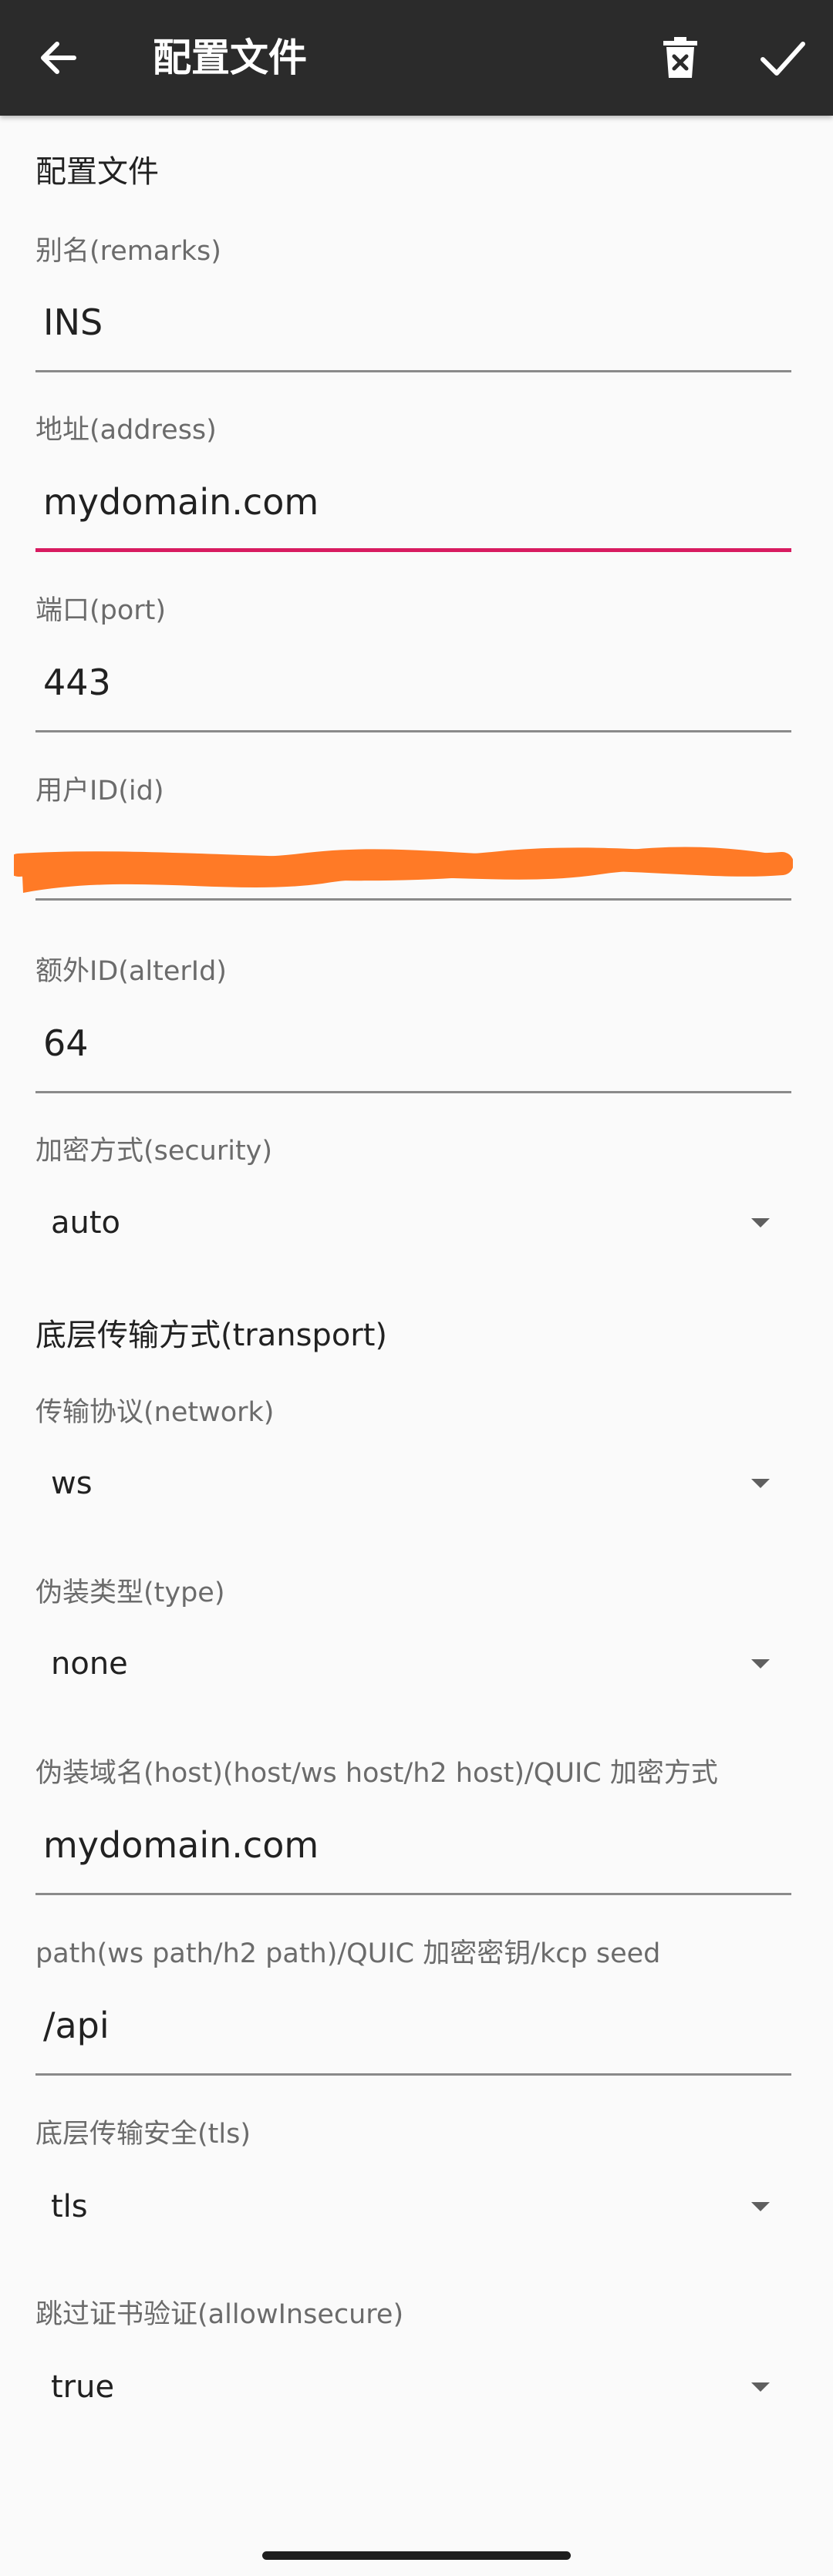 The height and width of the screenshot is (2576, 833). Describe the element at coordinates (89, 1664) in the screenshot. I see `type-value: none` at that location.